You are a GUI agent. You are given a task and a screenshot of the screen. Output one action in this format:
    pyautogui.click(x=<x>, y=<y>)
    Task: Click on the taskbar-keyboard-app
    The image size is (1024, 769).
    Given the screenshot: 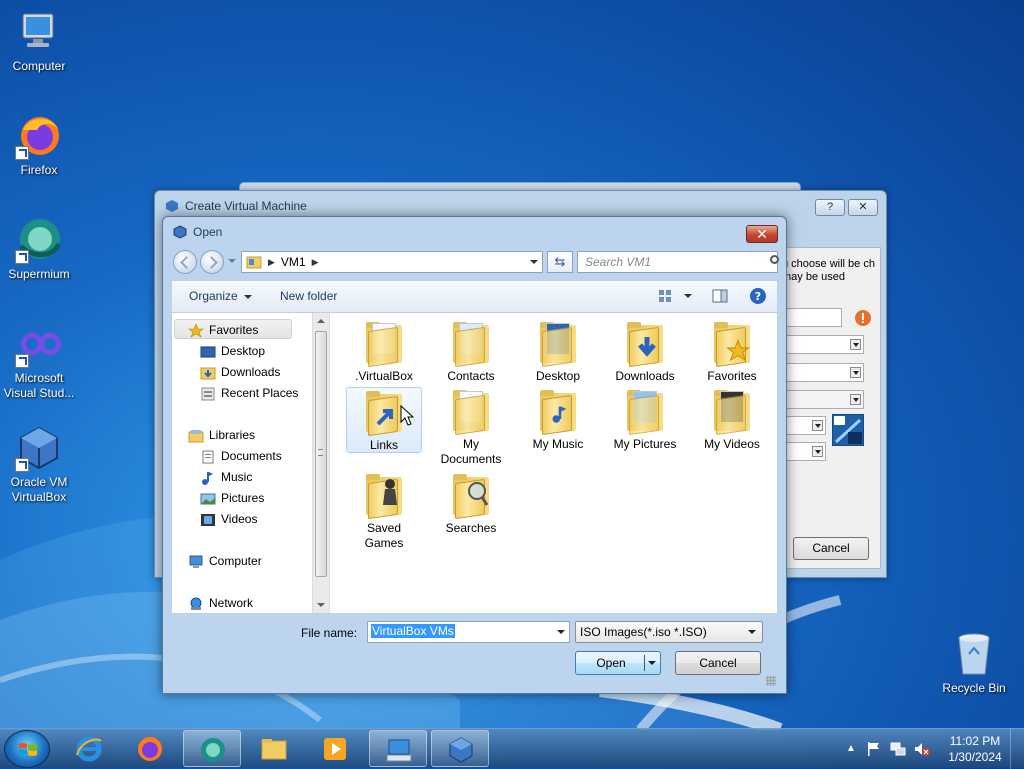 What is the action you would take?
    pyautogui.click(x=398, y=748)
    